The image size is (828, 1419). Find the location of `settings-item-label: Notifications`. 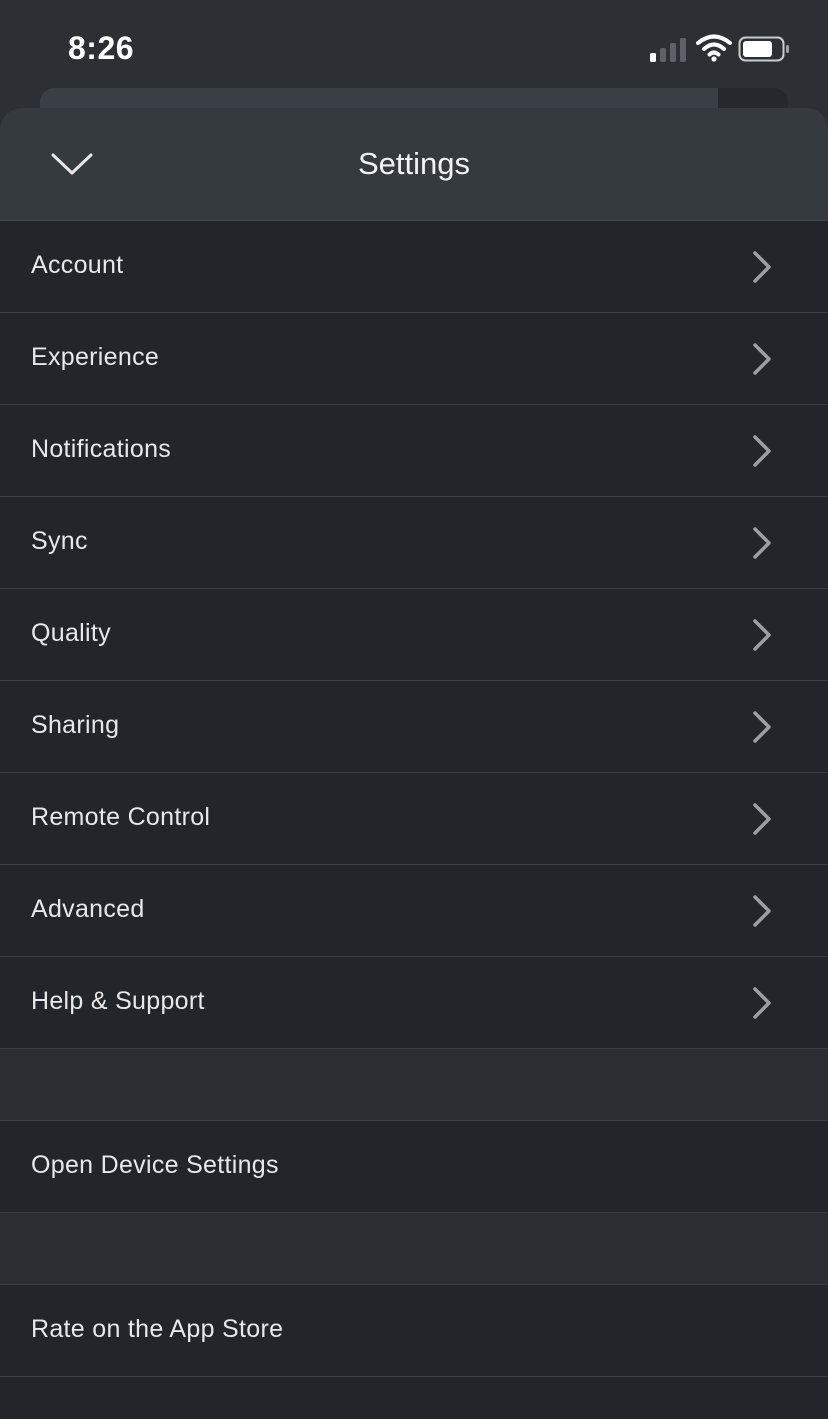

settings-item-label: Notifications is located at coordinates (101, 449).